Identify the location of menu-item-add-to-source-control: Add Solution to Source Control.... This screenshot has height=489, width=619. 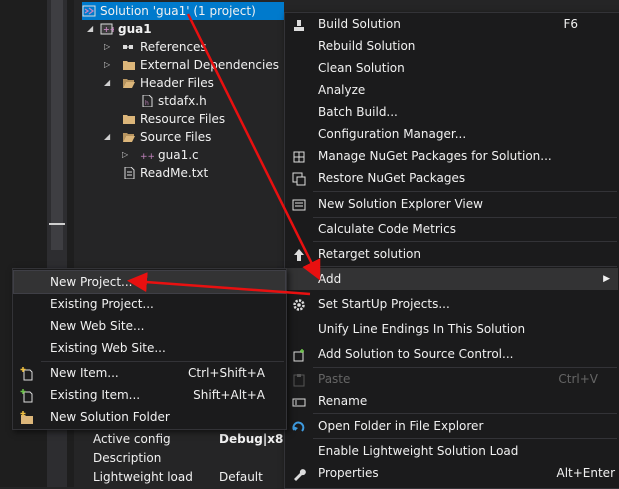
(452, 354).